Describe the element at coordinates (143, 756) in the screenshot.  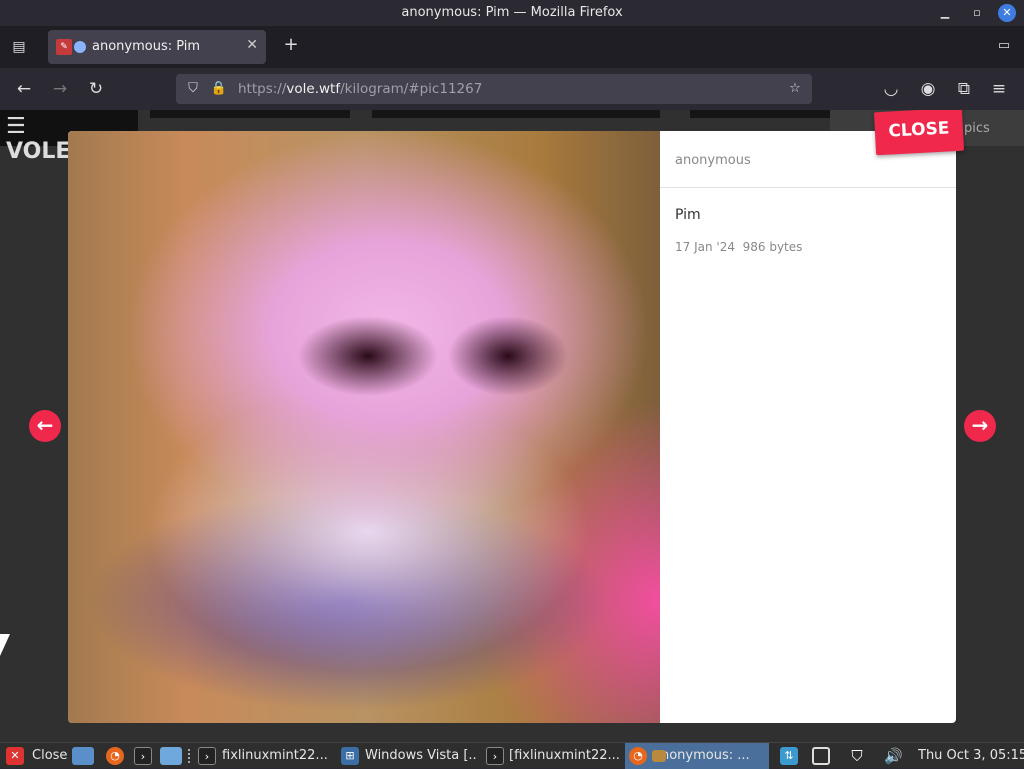
I see `terminal-launcher-icon: ›` at that location.